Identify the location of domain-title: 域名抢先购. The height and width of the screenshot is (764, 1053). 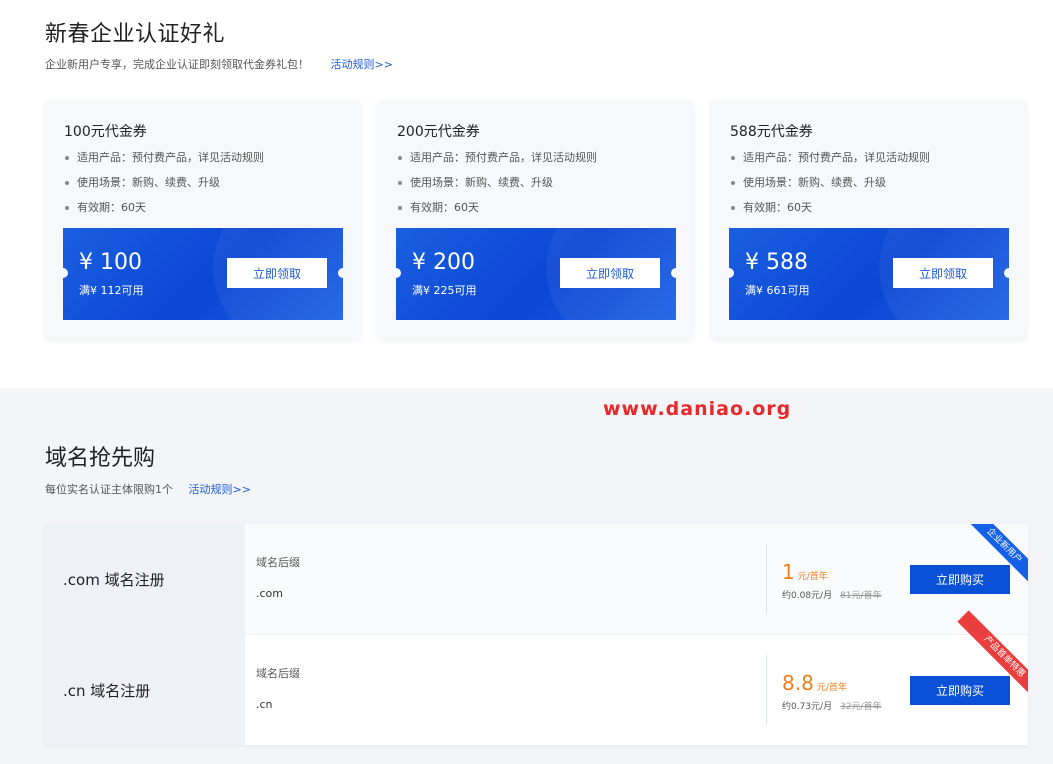
(100, 458).